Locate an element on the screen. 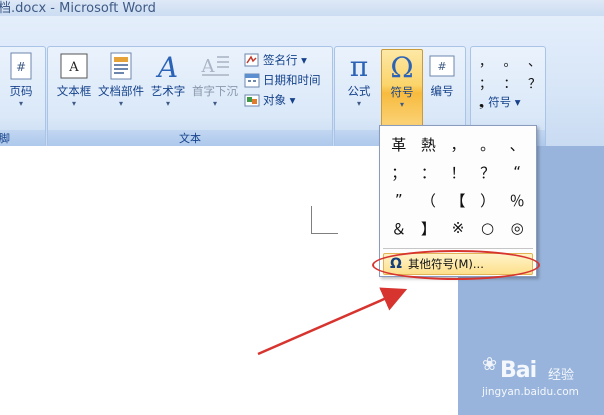  baidu-watermark: ❀ Bai 经验 jingyan.baidu.com is located at coordinates (541, 380).